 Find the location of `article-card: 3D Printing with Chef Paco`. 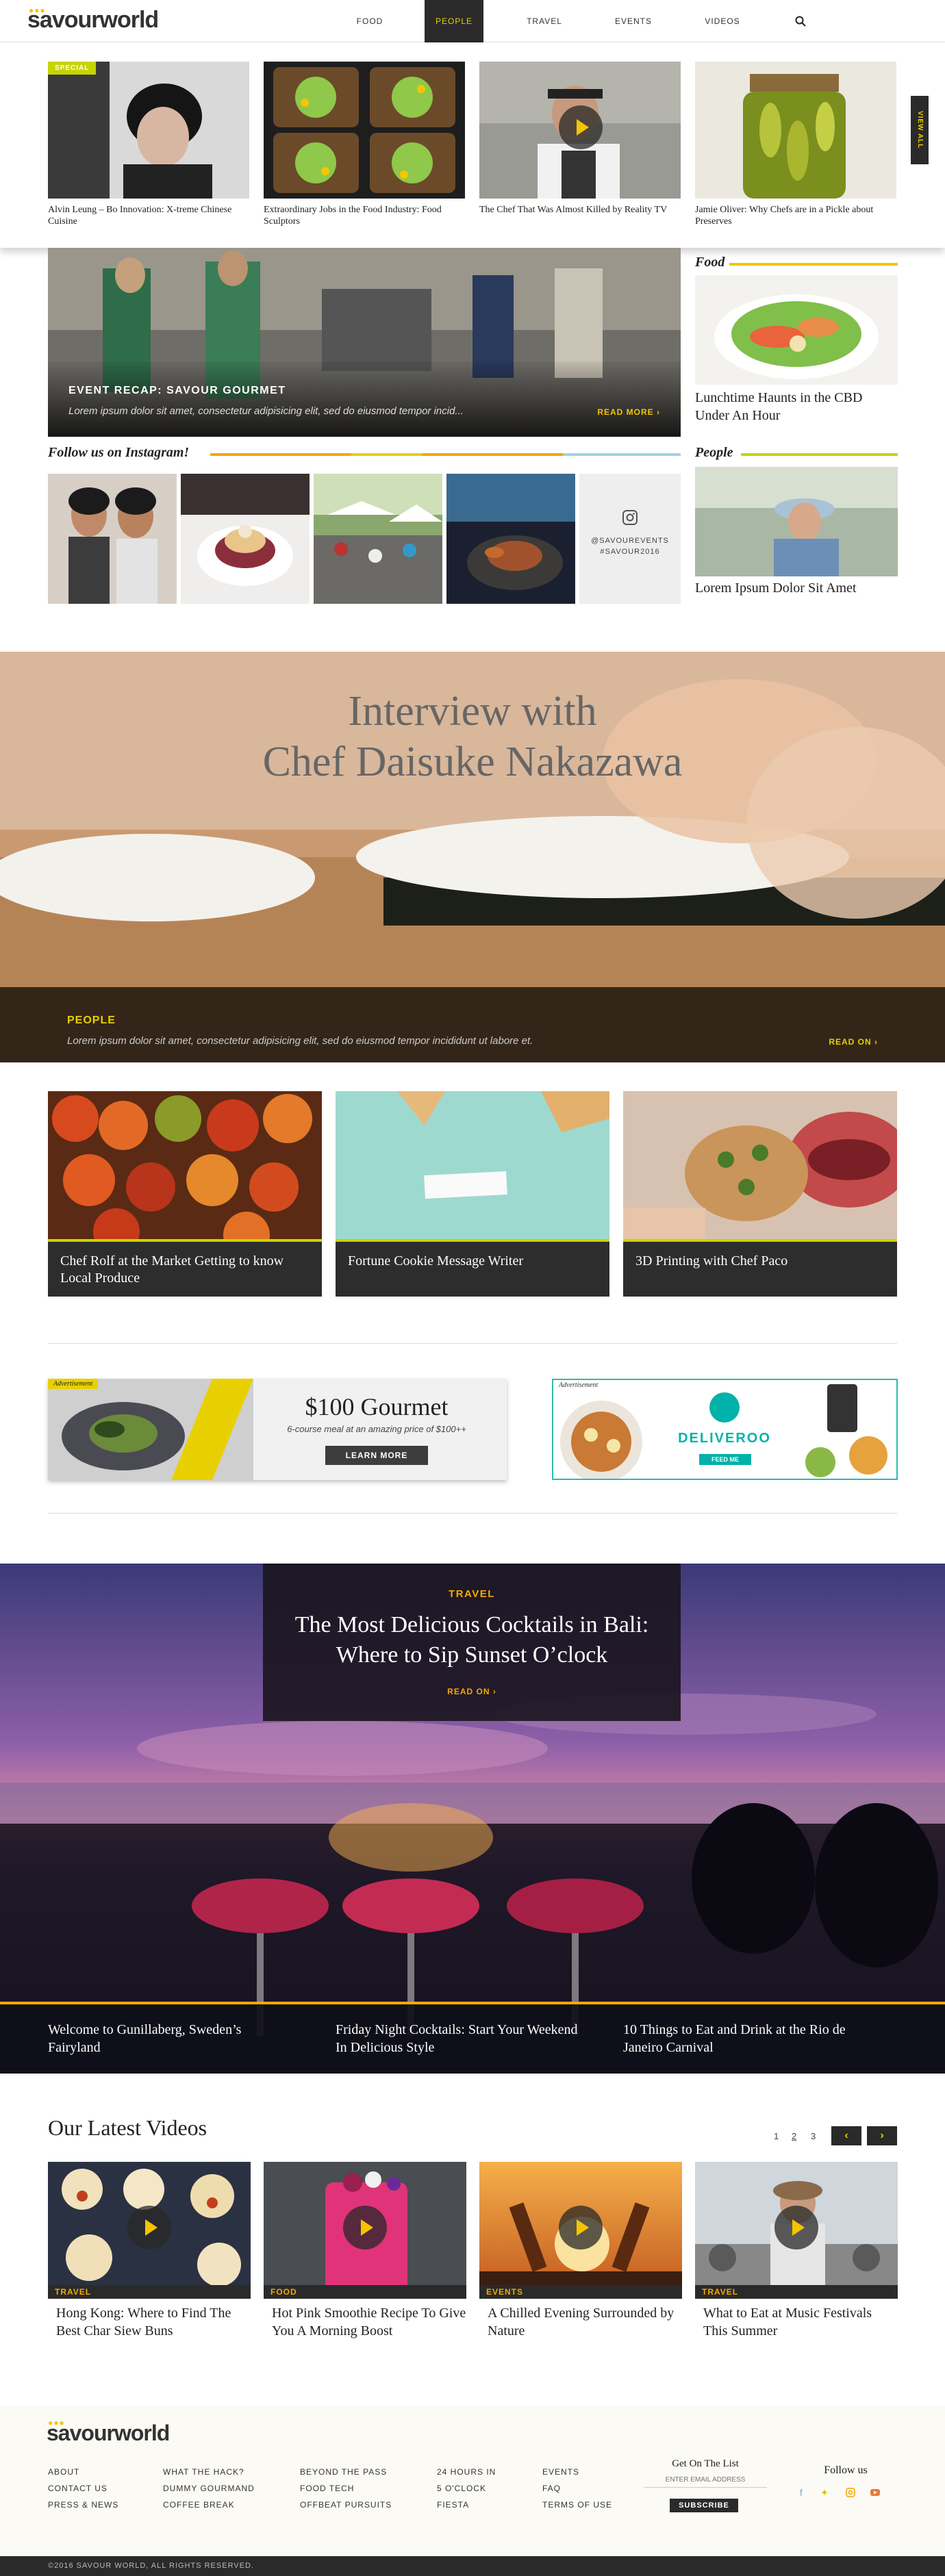

article-card: 3D Printing with Chef Paco is located at coordinates (760, 1194).